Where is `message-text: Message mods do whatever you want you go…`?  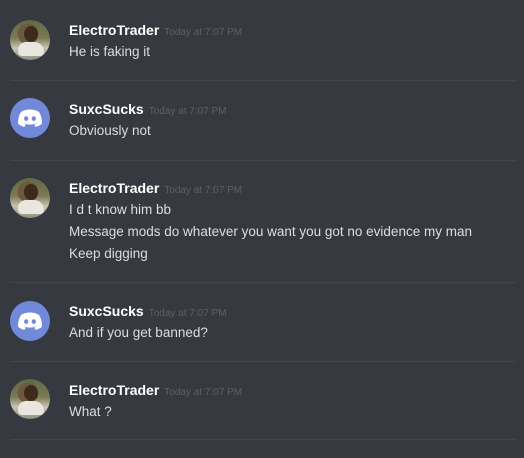
message-text: Message mods do whatever you want you go… is located at coordinates (270, 231).